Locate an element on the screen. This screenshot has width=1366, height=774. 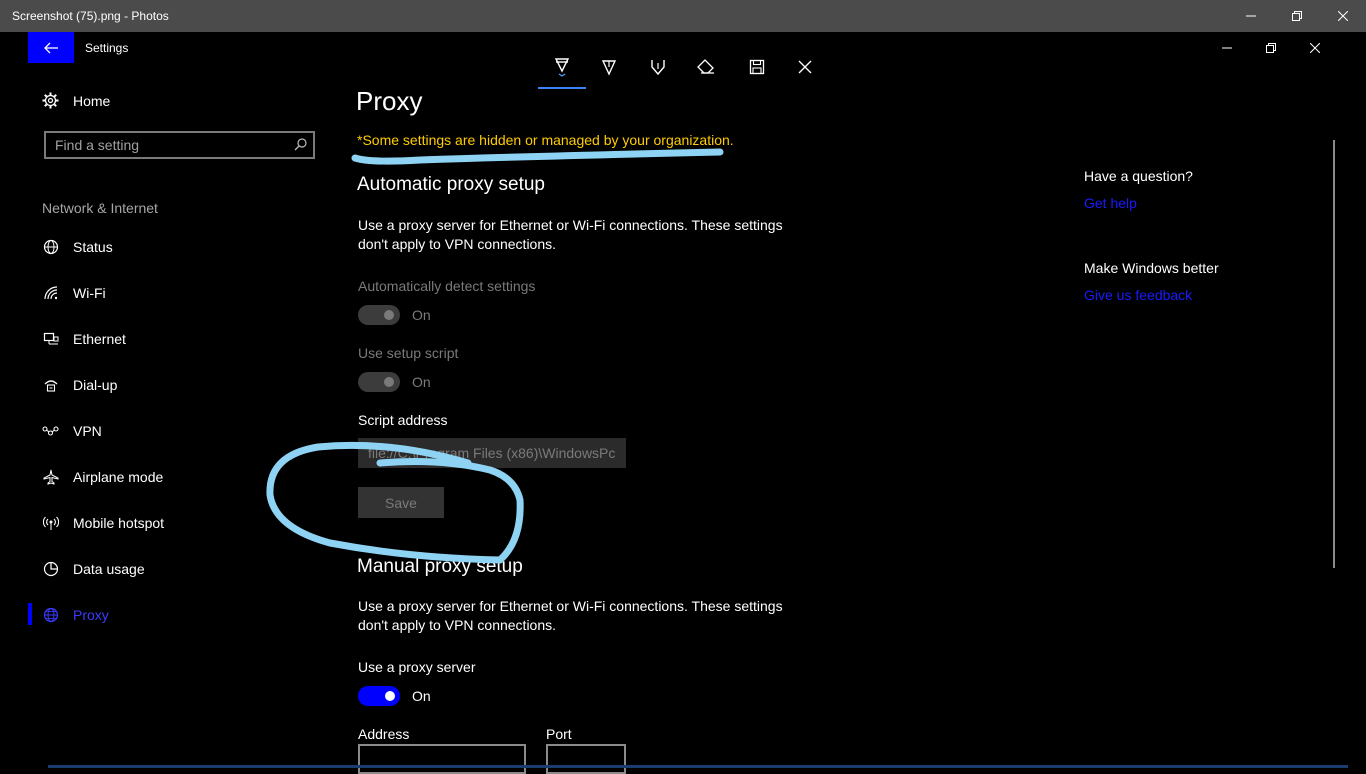
auto-detect-toggle-row: On is located at coordinates (394, 315).